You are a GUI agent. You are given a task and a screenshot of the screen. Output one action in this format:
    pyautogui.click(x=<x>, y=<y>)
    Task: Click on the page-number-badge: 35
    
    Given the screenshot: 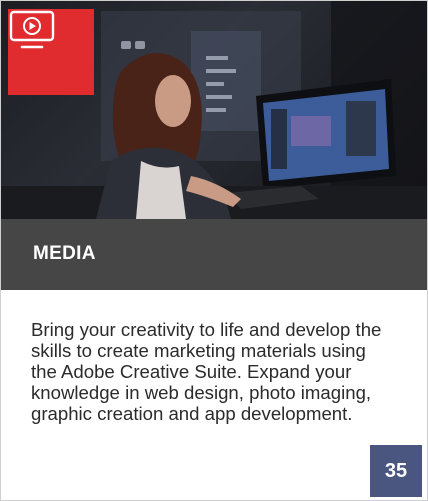 What is the action you would take?
    pyautogui.click(x=396, y=471)
    